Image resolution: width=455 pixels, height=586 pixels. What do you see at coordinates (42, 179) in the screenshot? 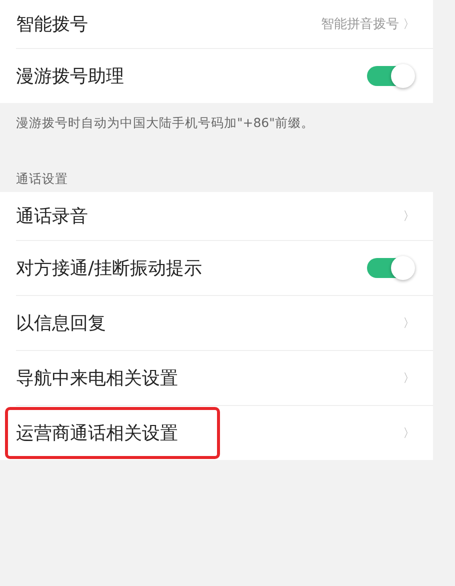
I see `section-header: 通话设置` at bounding box center [42, 179].